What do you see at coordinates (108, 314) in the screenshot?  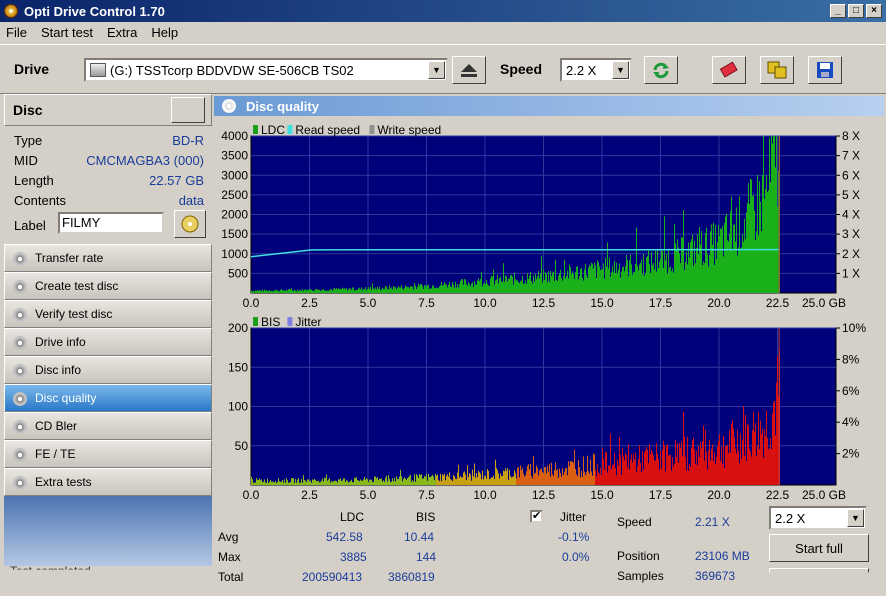 I see `nav-item-verify-test-disc: Verify test disc` at bounding box center [108, 314].